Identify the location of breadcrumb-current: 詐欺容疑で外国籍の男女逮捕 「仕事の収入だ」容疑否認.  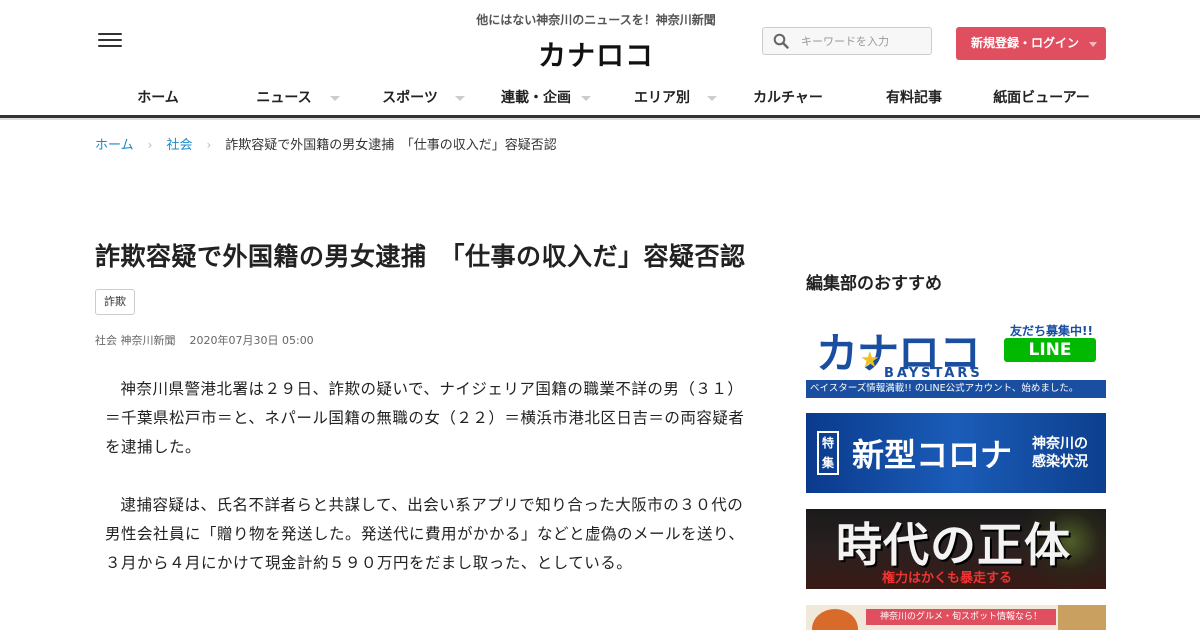
(391, 145).